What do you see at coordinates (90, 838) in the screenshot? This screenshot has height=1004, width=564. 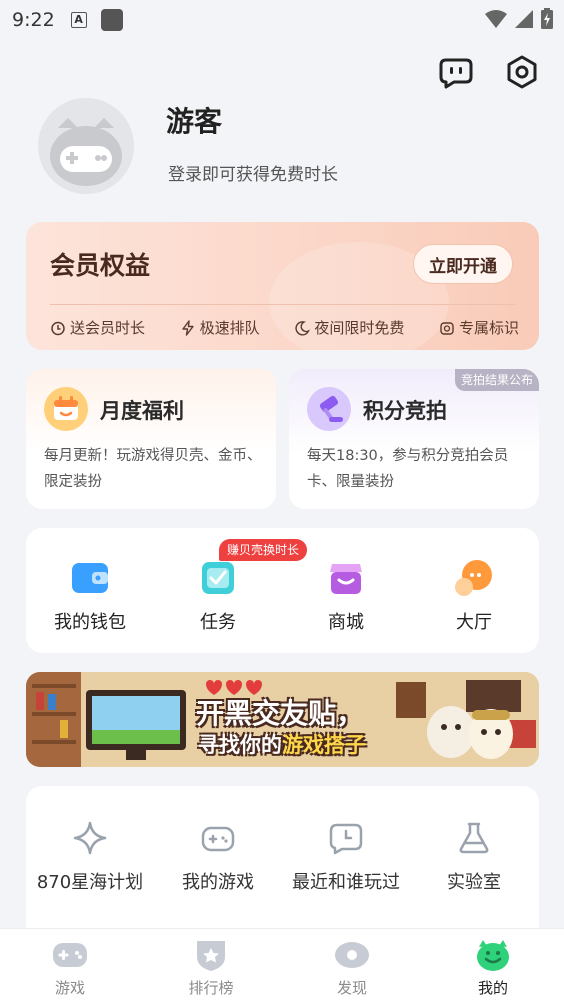 I see `sparkle-icon` at bounding box center [90, 838].